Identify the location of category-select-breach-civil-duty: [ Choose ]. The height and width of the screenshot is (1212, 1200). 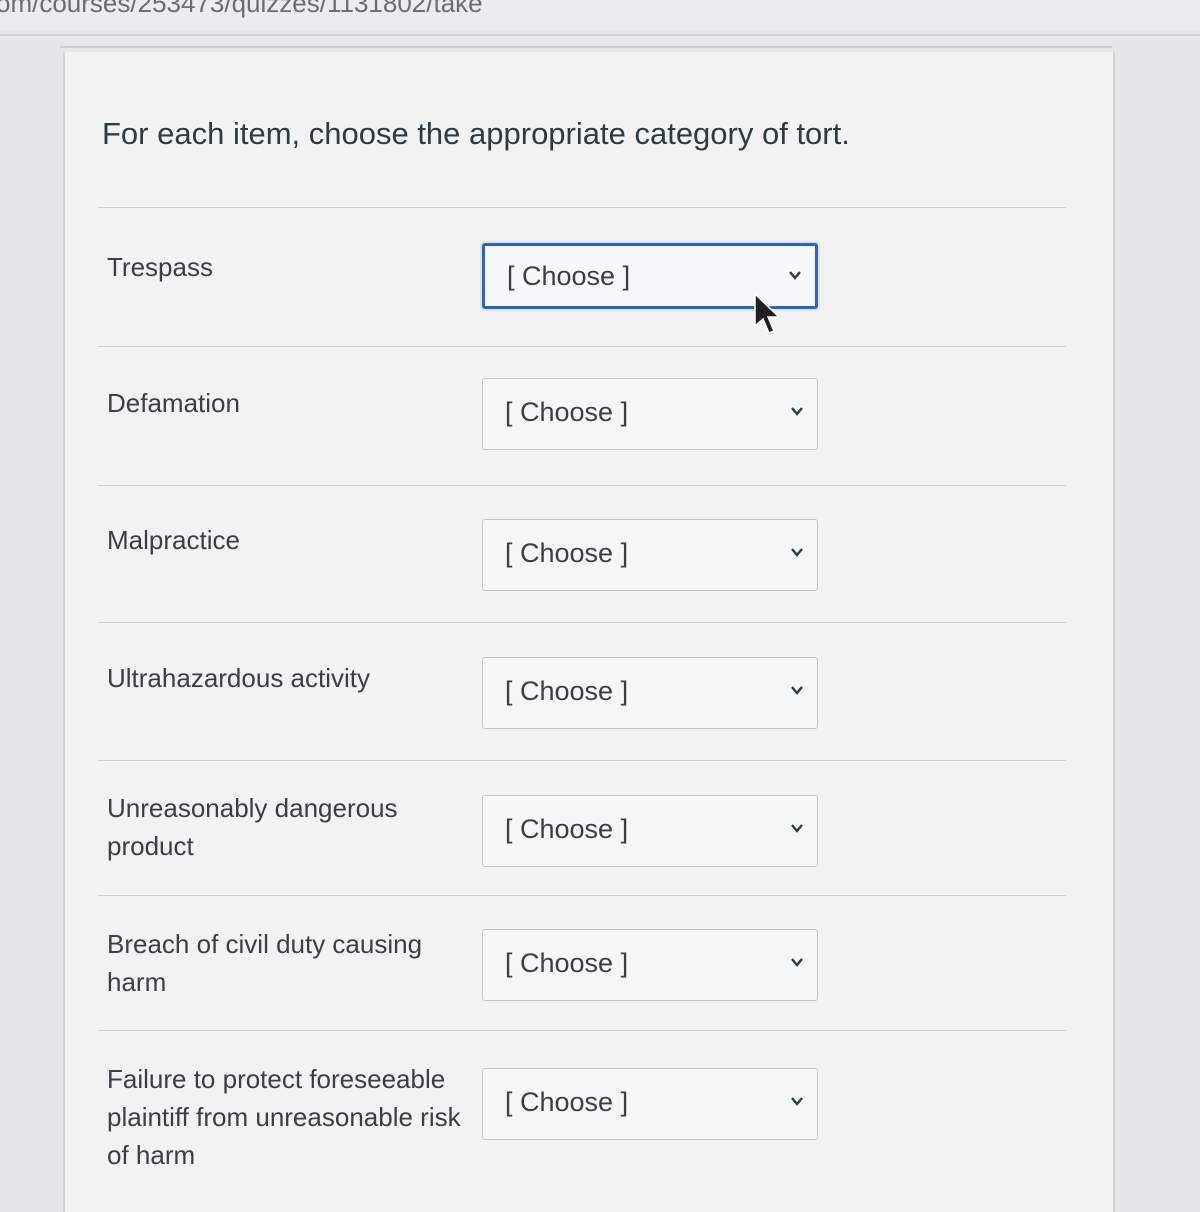
(650, 965).